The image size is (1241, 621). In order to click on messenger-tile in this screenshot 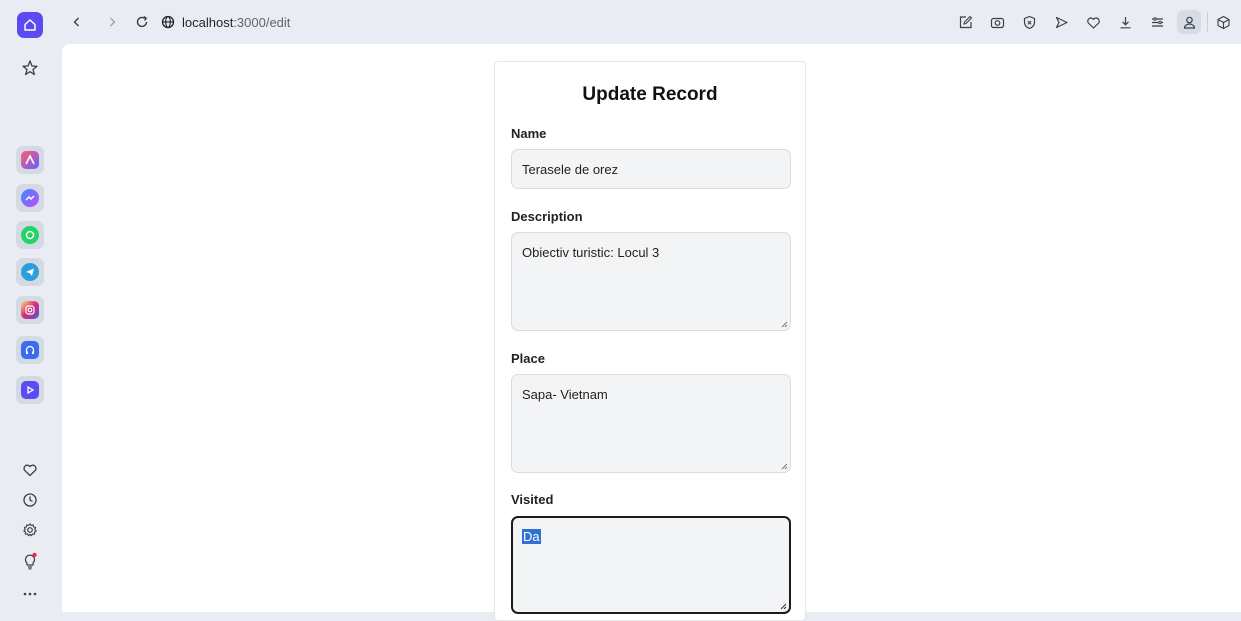, I will do `click(30, 198)`.